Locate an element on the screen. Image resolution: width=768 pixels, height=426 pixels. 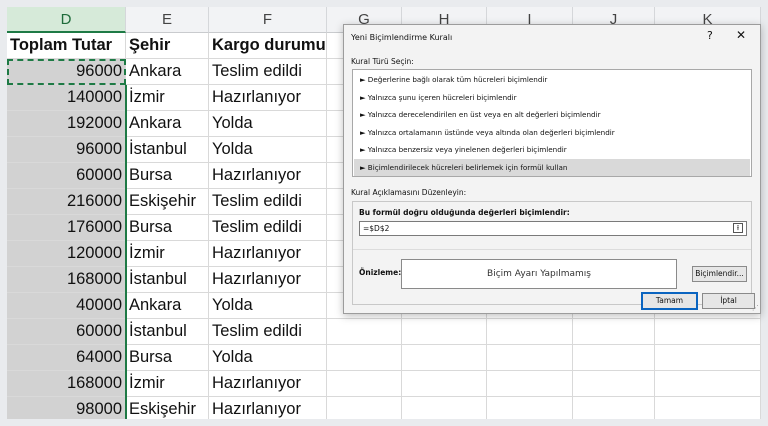
header-cell: Şehir is located at coordinates (167, 46).